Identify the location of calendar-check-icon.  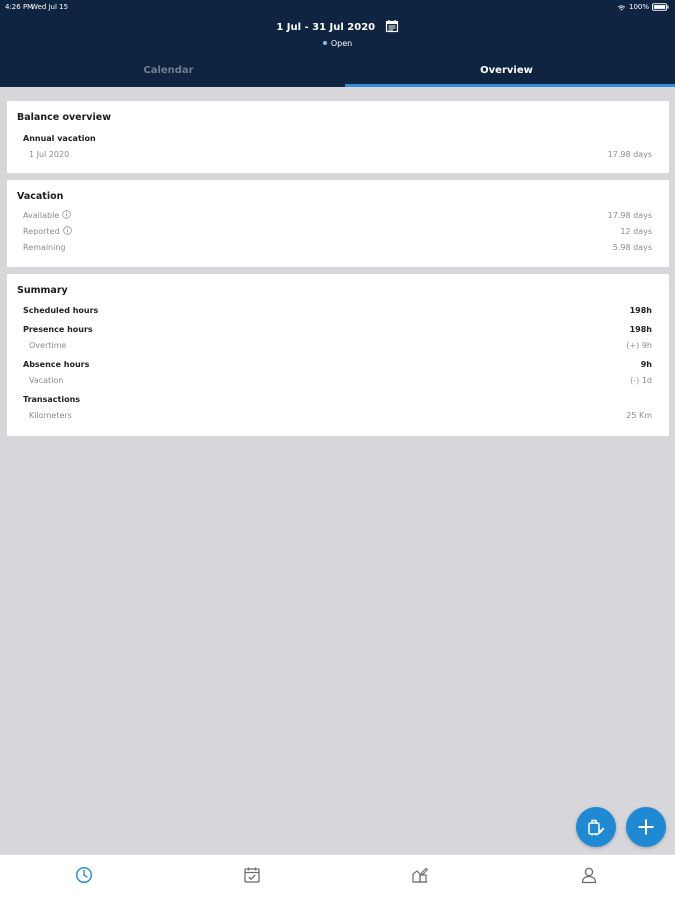
(252, 875).